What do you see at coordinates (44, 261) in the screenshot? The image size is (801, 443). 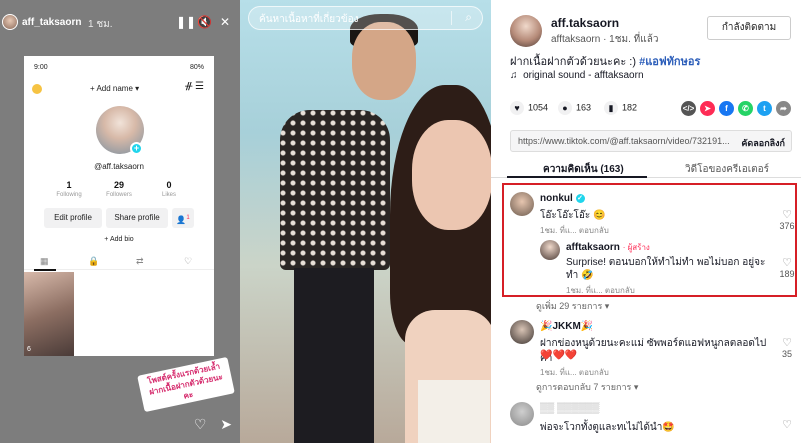 I see `grid-icon: ▦` at bounding box center [44, 261].